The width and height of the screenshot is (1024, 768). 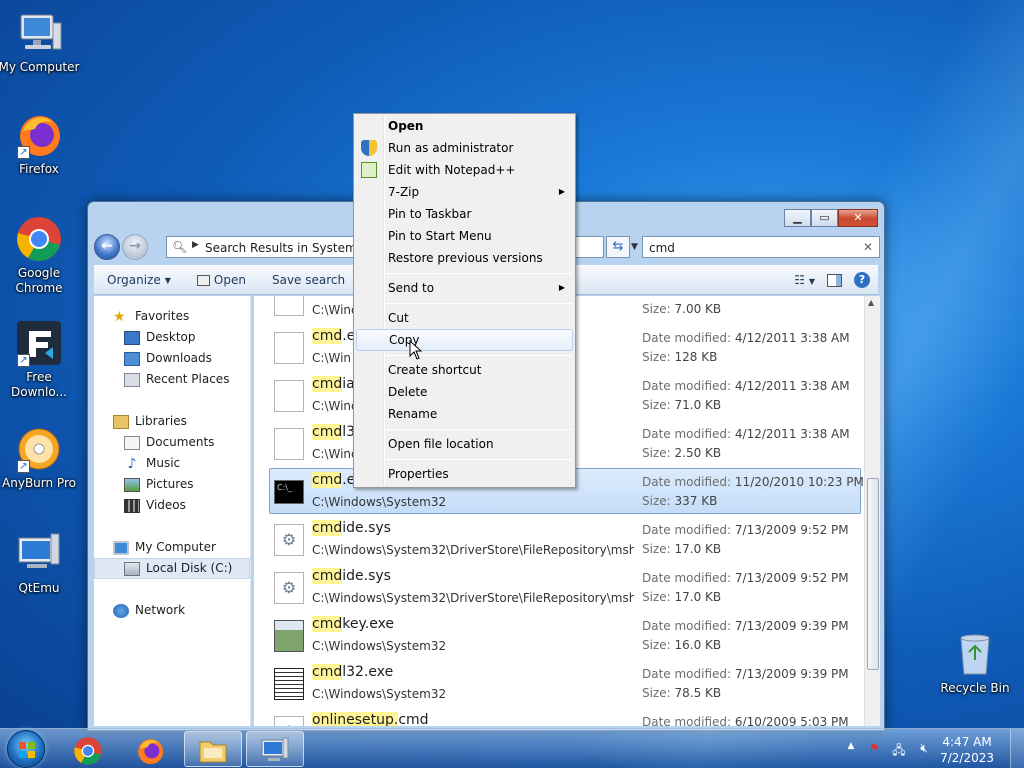 What do you see at coordinates (761, 247) in the screenshot?
I see `search-input: cmd ✕` at bounding box center [761, 247].